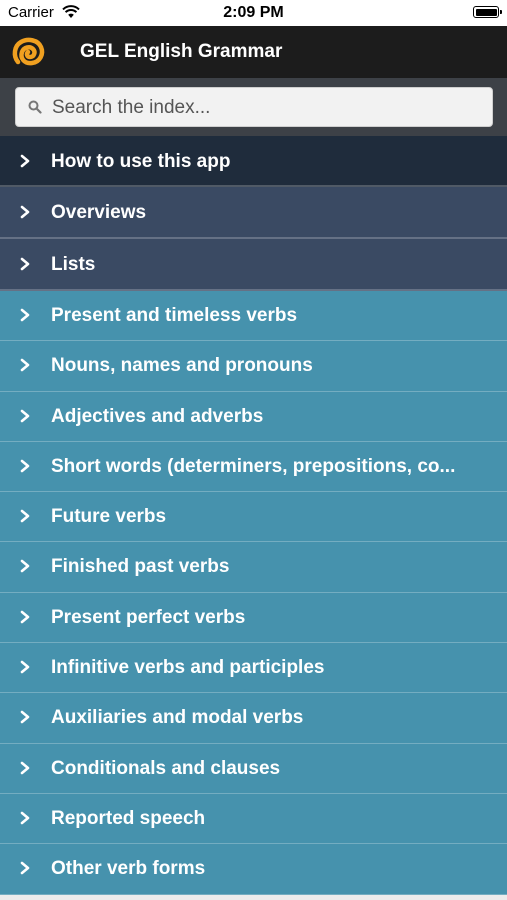  I want to click on list-item-nouns-names-pronouns: Nouns, names and pronouns, so click(253, 366).